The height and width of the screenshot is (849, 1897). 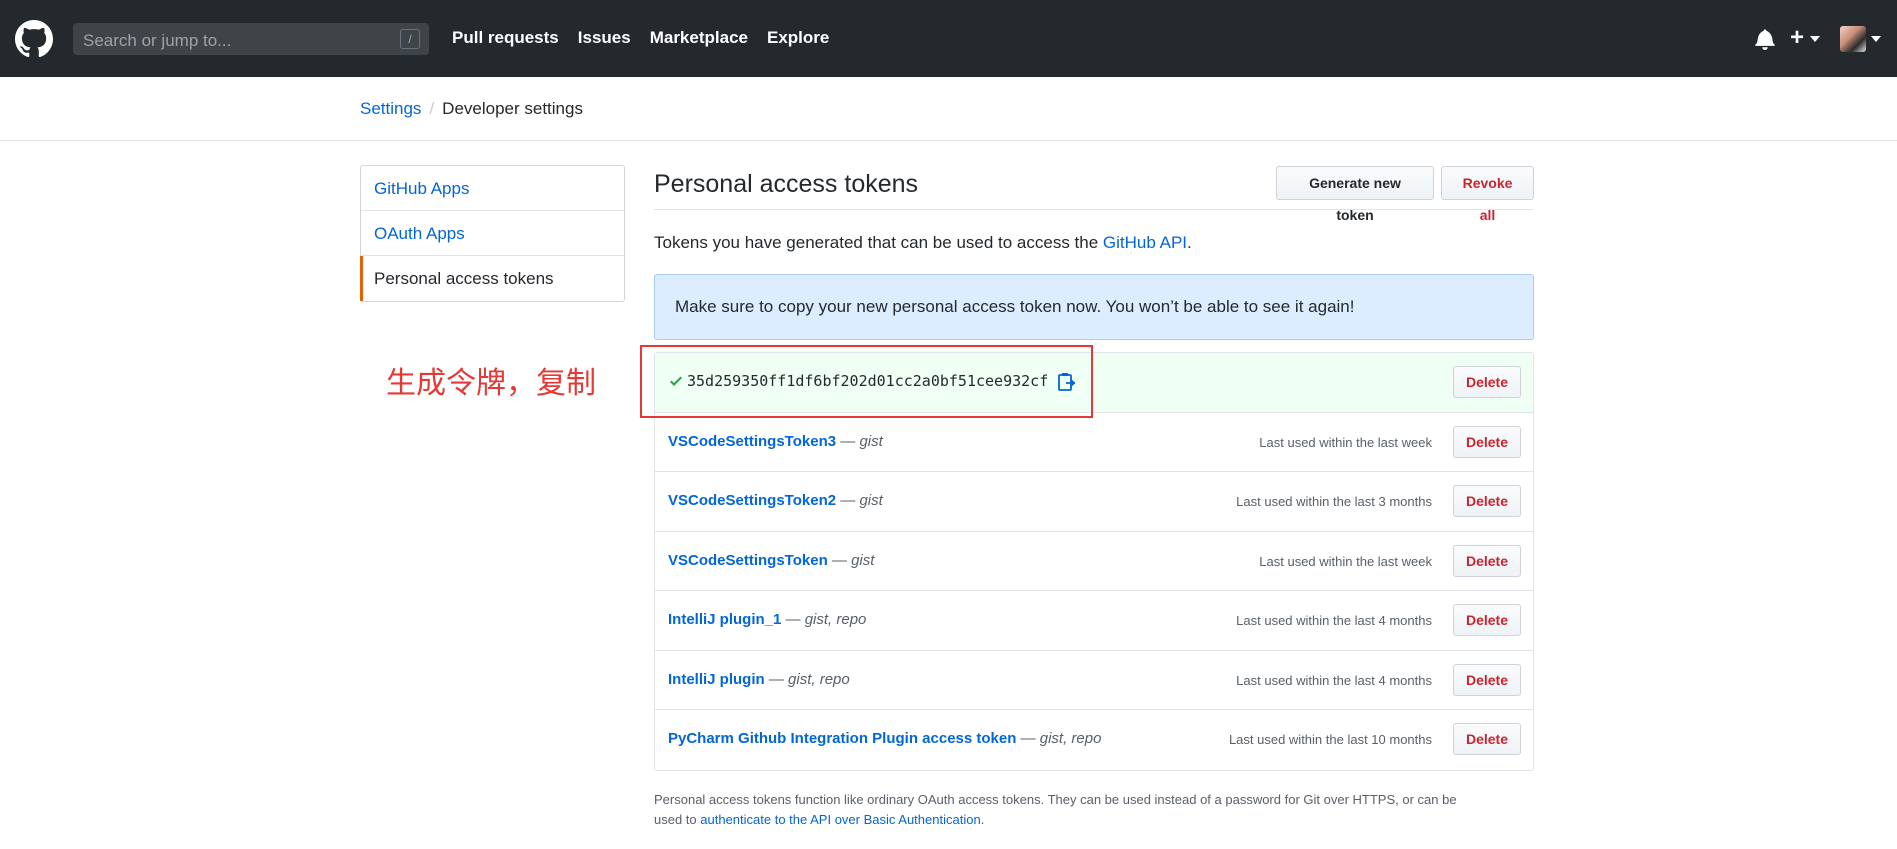 What do you see at coordinates (1765, 39) in the screenshot?
I see `bell-icon` at bounding box center [1765, 39].